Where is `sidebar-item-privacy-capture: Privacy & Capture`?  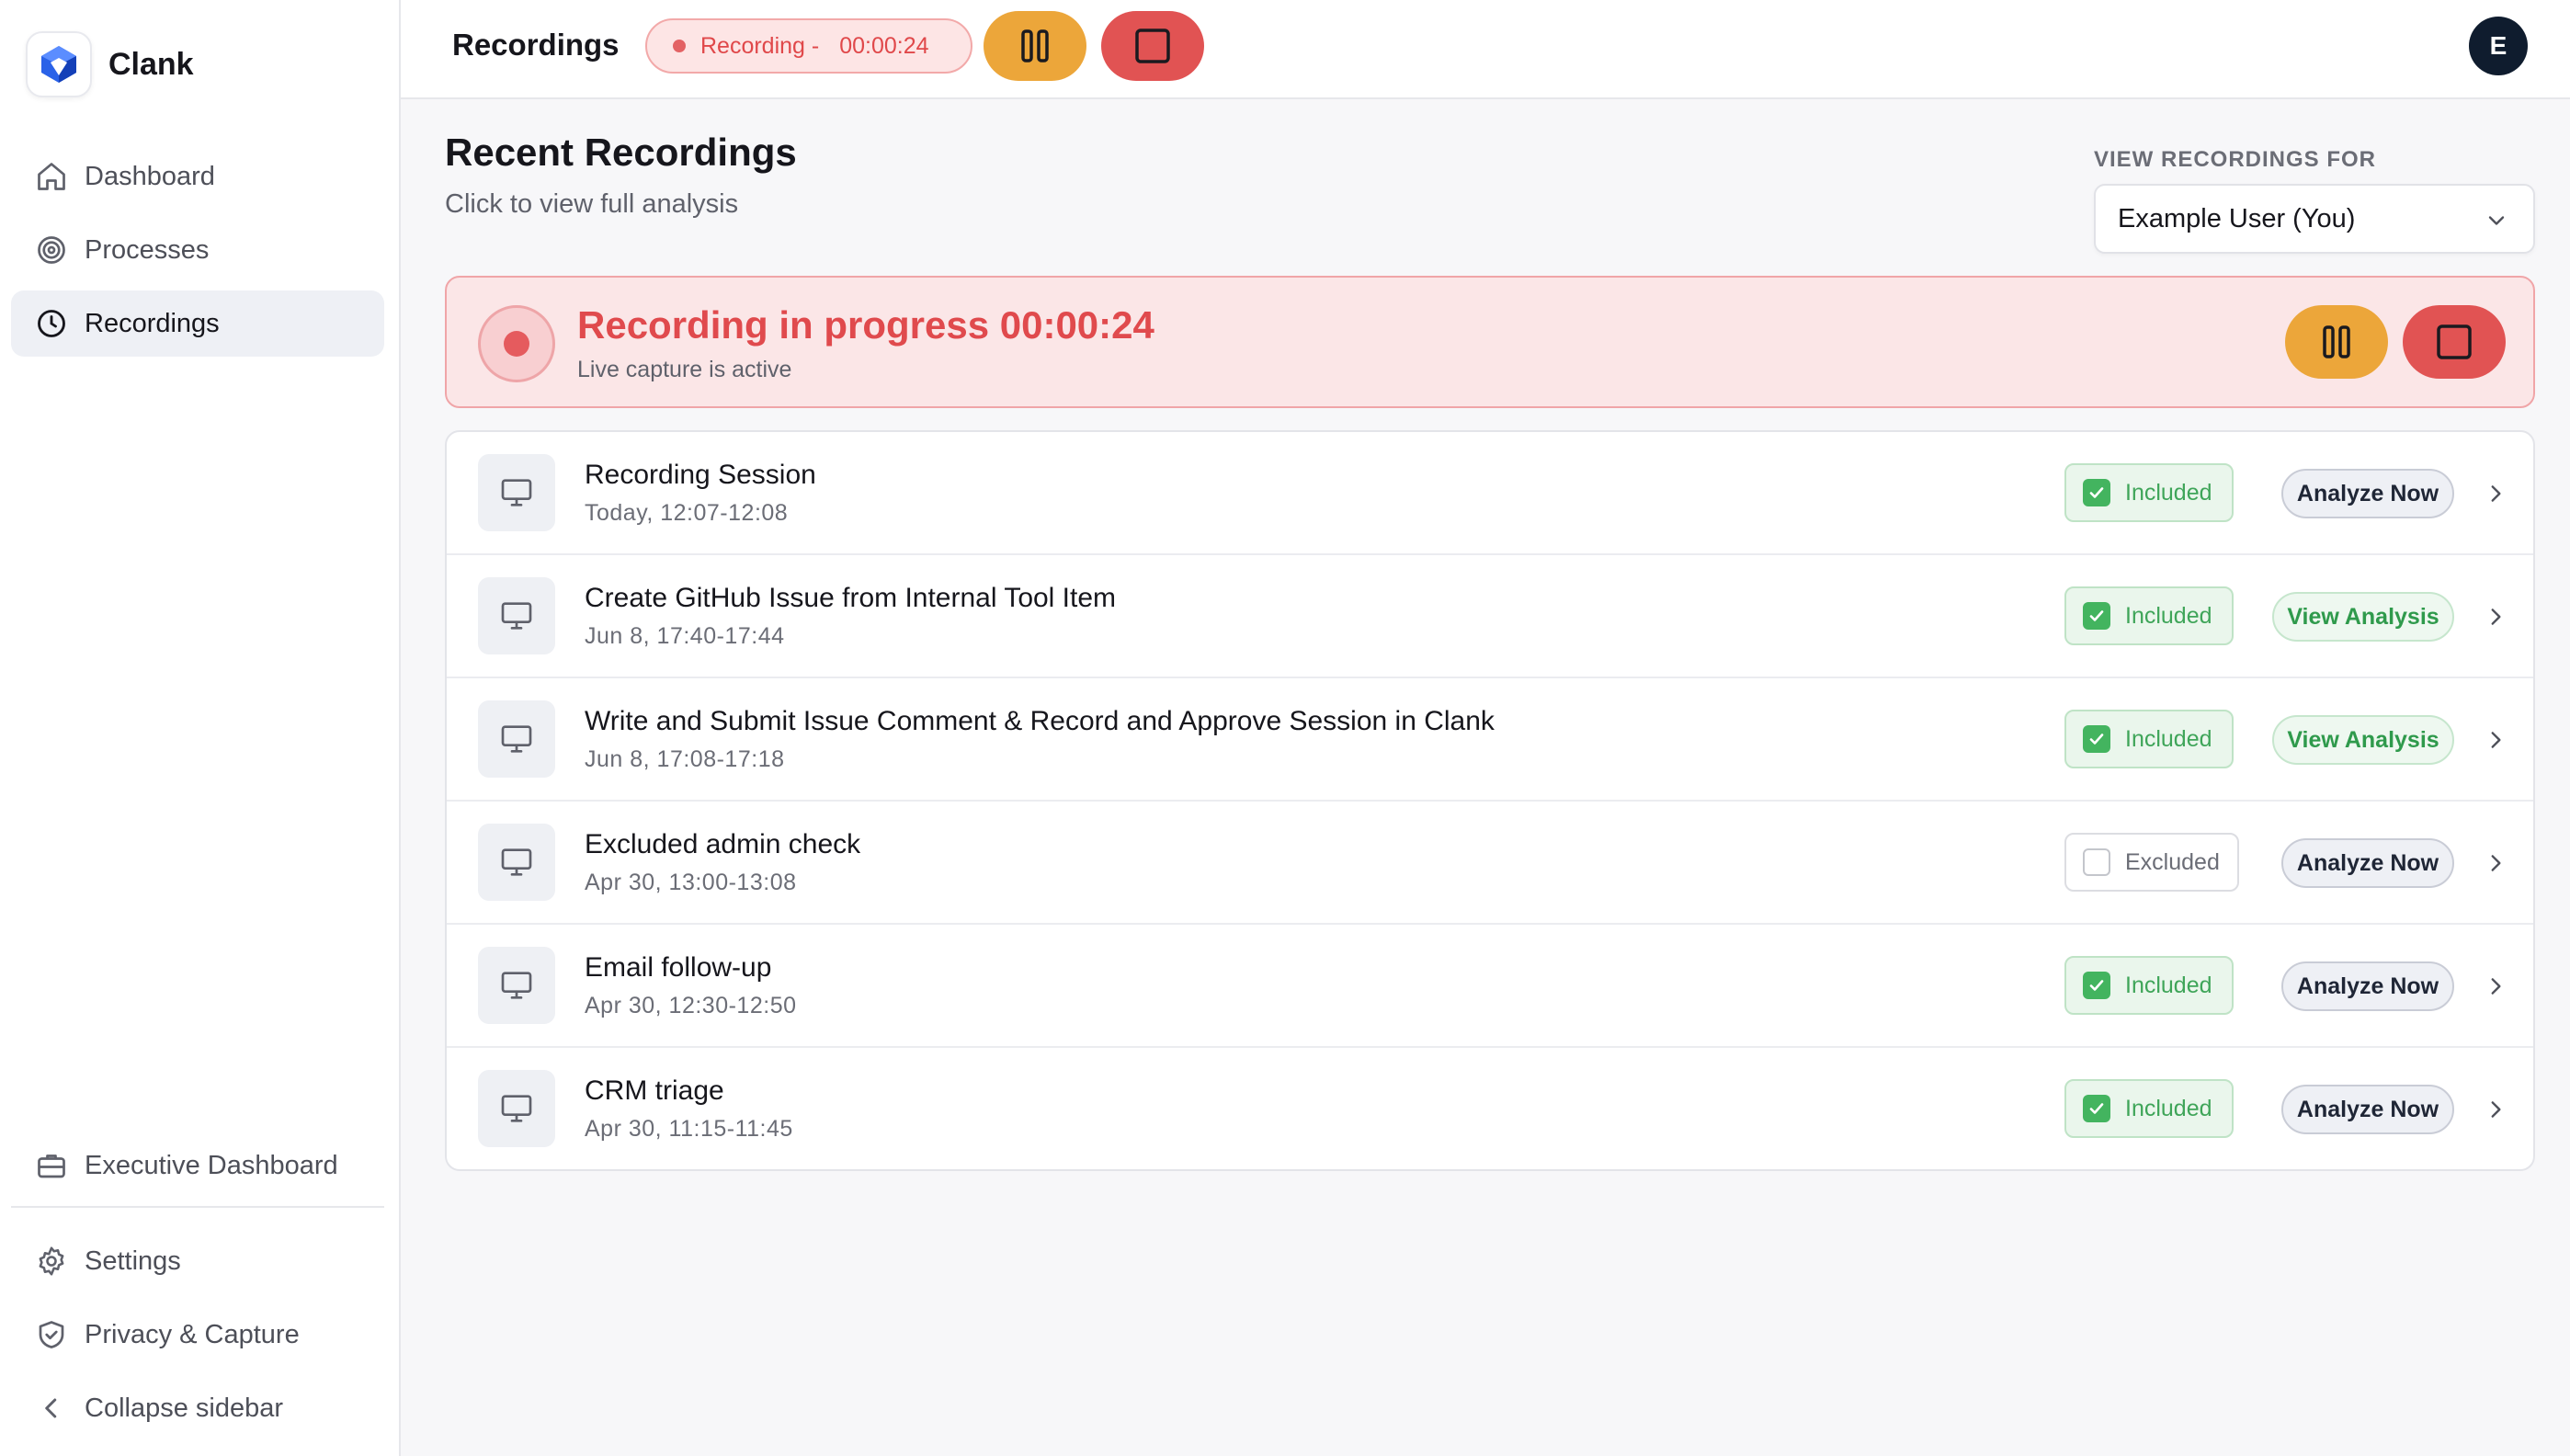 sidebar-item-privacy-capture: Privacy & Capture is located at coordinates (197, 1335).